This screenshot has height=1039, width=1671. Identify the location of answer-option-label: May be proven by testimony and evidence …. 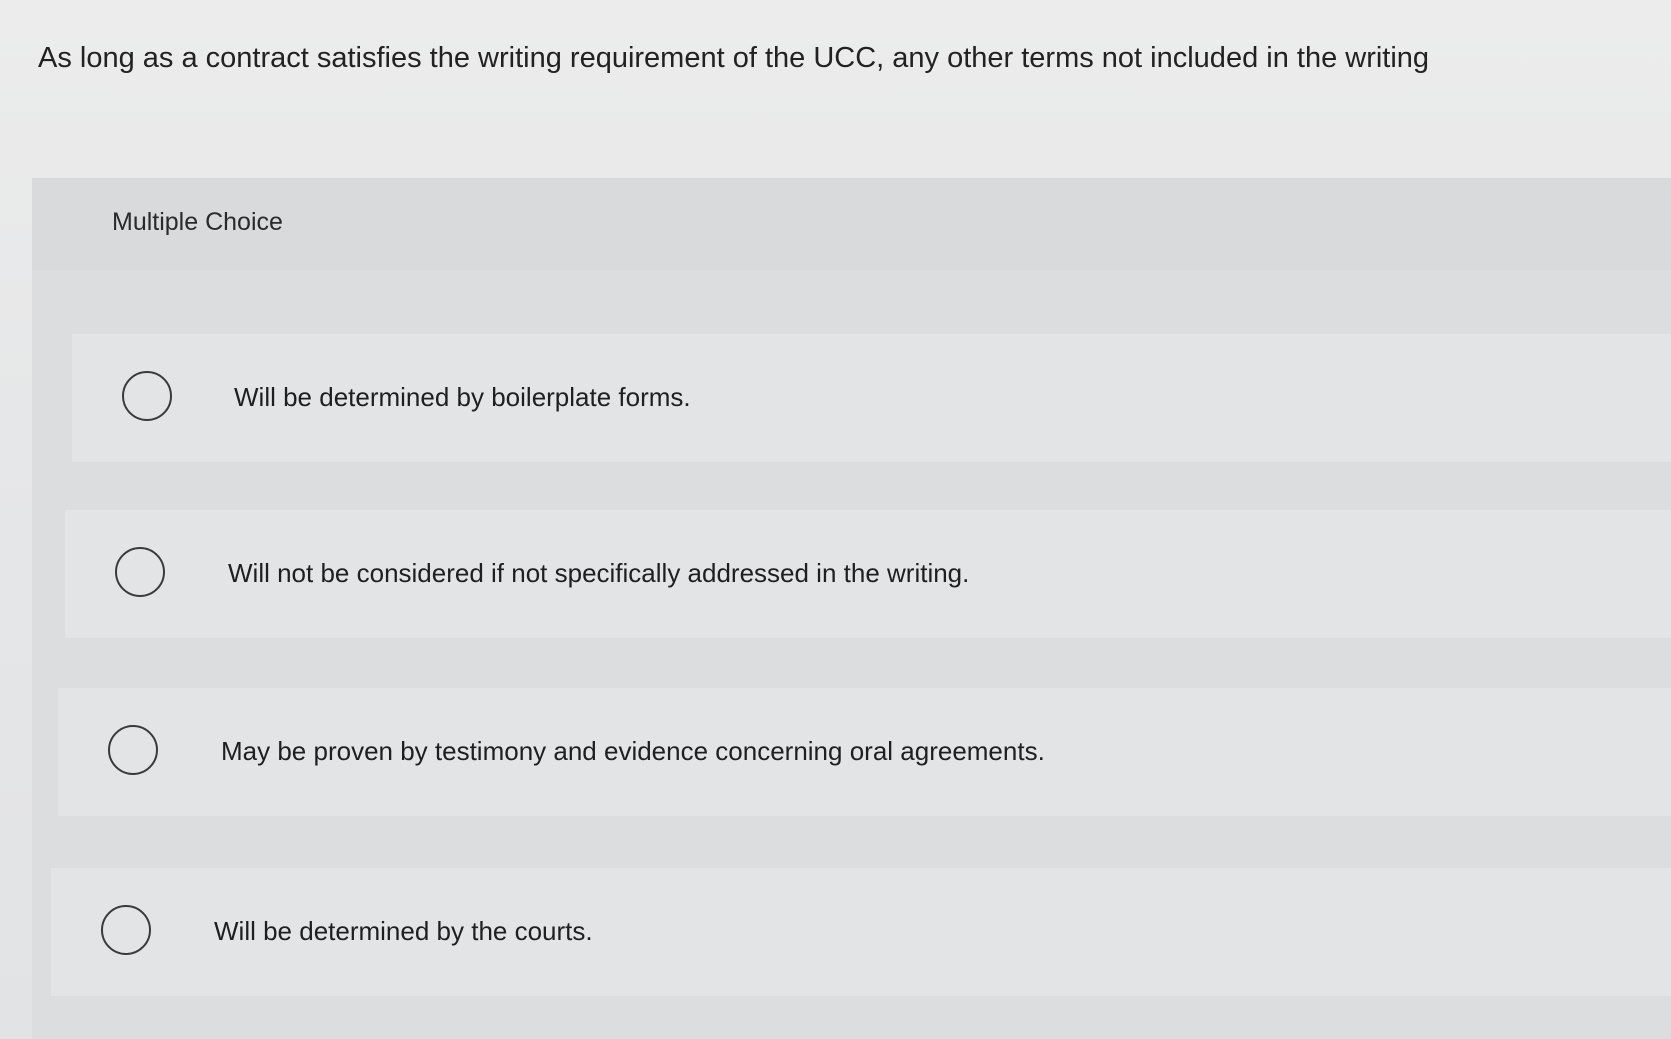
(633, 751).